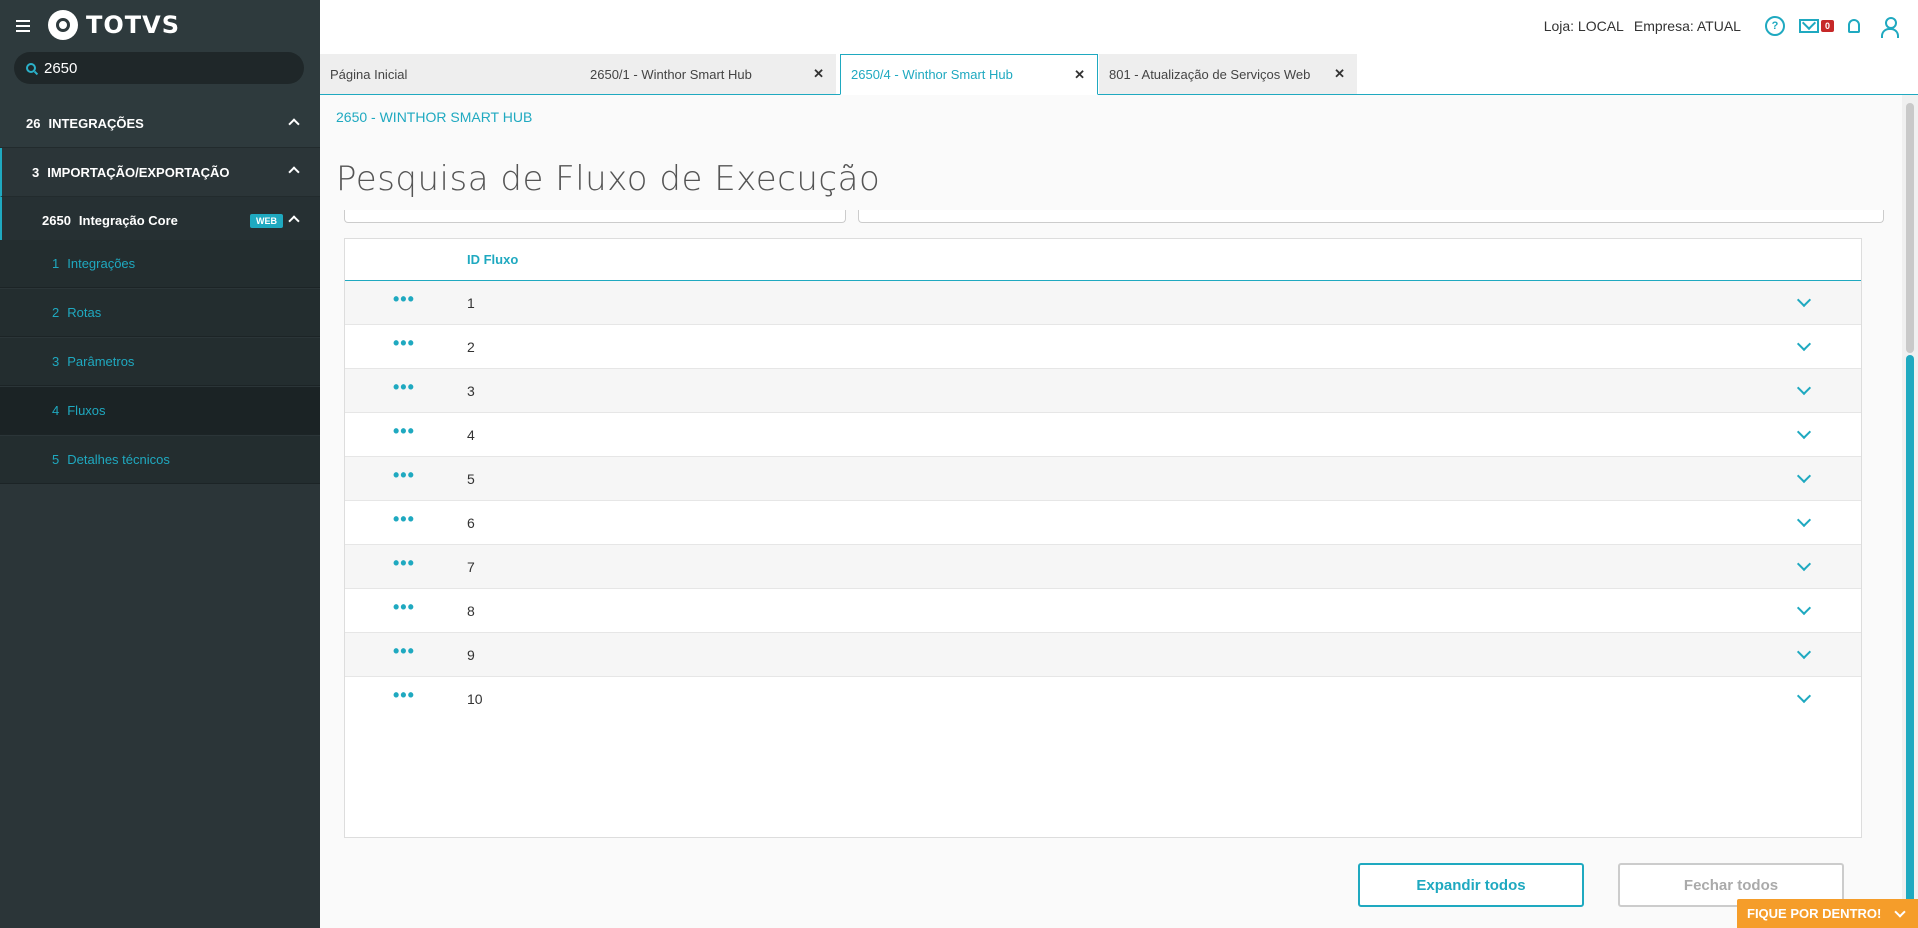 This screenshot has height=928, width=1918. I want to click on column-header-id-fluxo: ID Fluxo, so click(492, 259).